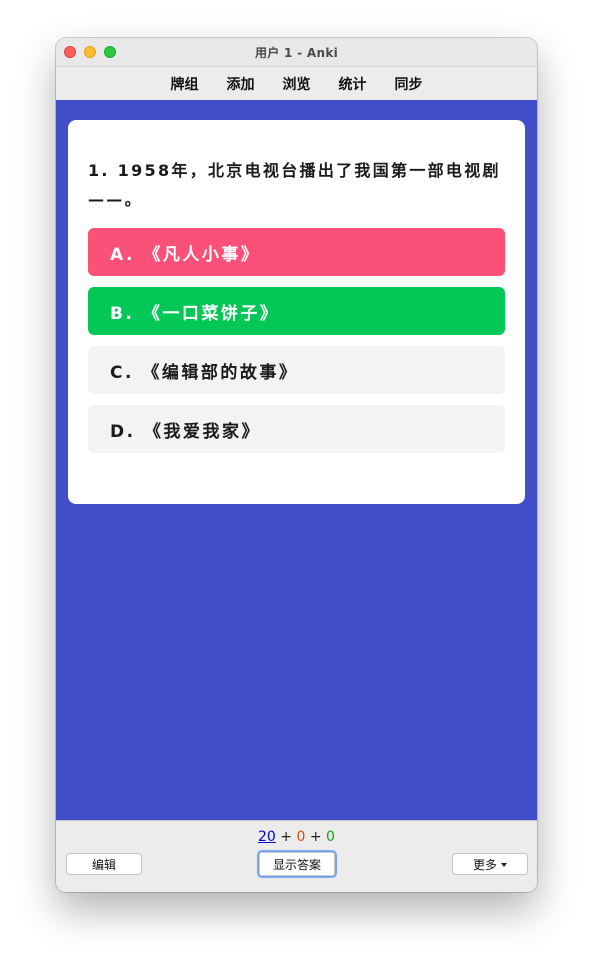  What do you see at coordinates (70, 52) in the screenshot?
I see `close-window-button` at bounding box center [70, 52].